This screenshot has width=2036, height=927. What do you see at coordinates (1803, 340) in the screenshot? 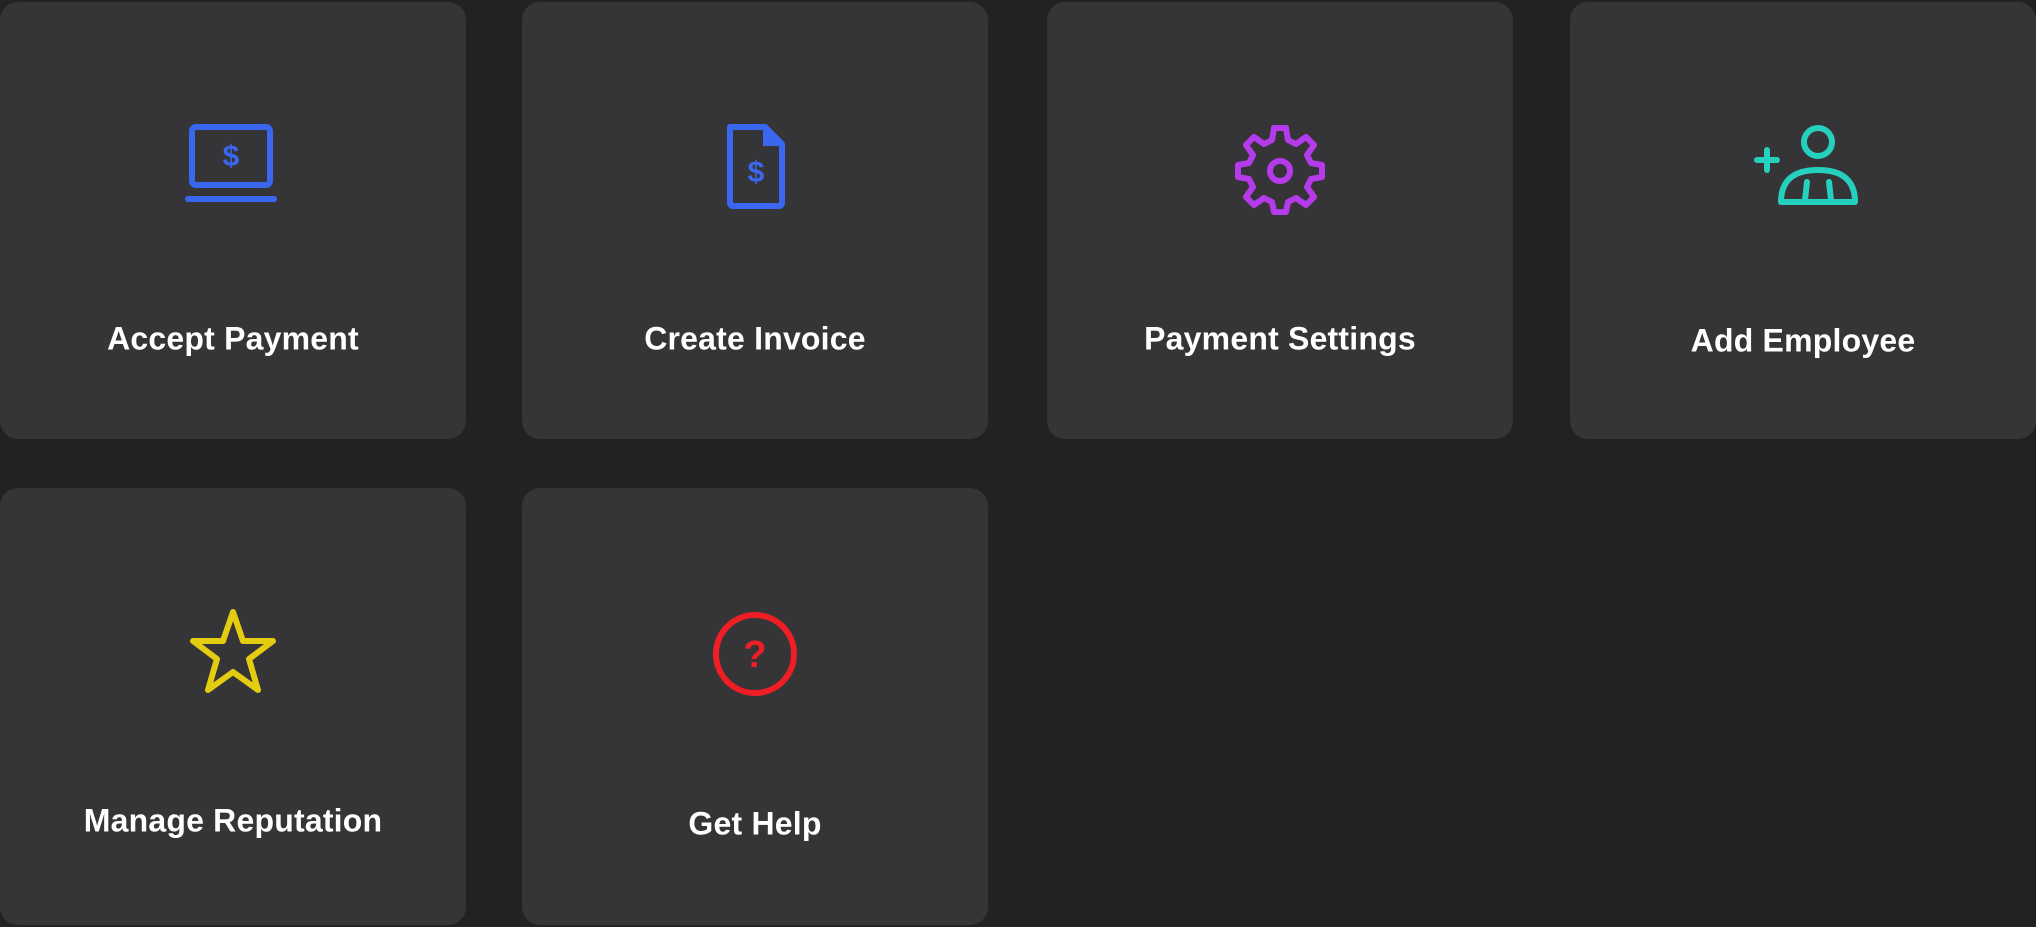
I see `tile-label: Add Employee` at bounding box center [1803, 340].